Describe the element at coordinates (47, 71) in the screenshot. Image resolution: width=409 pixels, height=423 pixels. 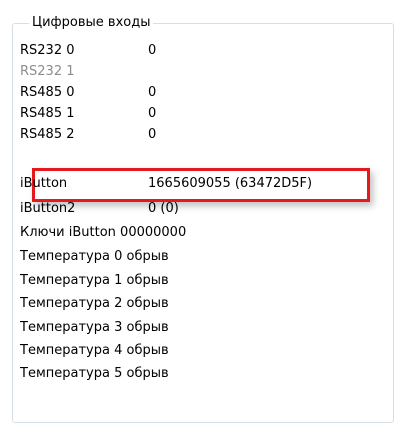
I see `row-label: RS232 1` at that location.